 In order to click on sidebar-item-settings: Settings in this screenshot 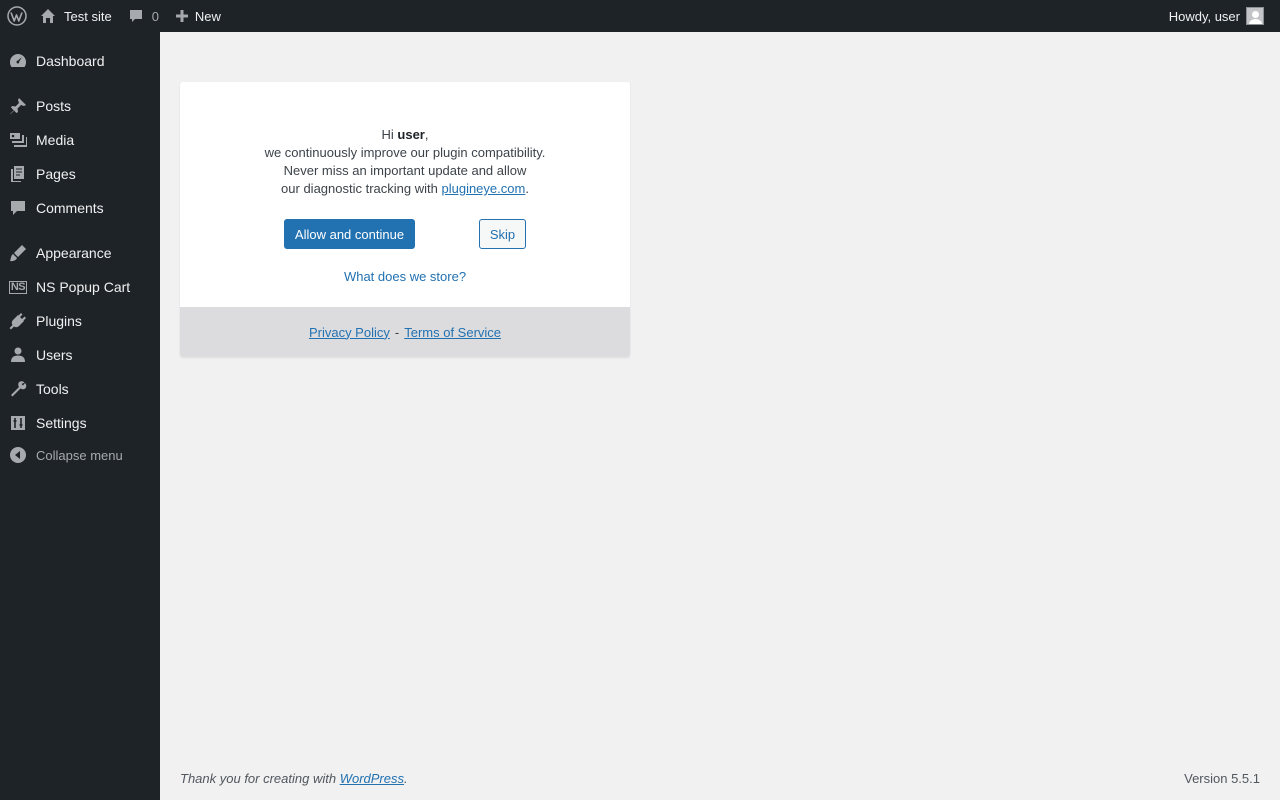, I will do `click(80, 423)`.